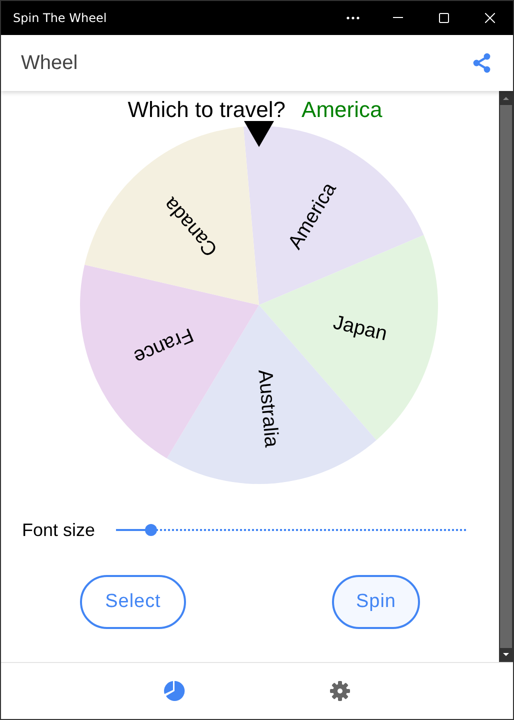  Describe the element at coordinates (340, 691) in the screenshot. I see `settings-icon` at that location.